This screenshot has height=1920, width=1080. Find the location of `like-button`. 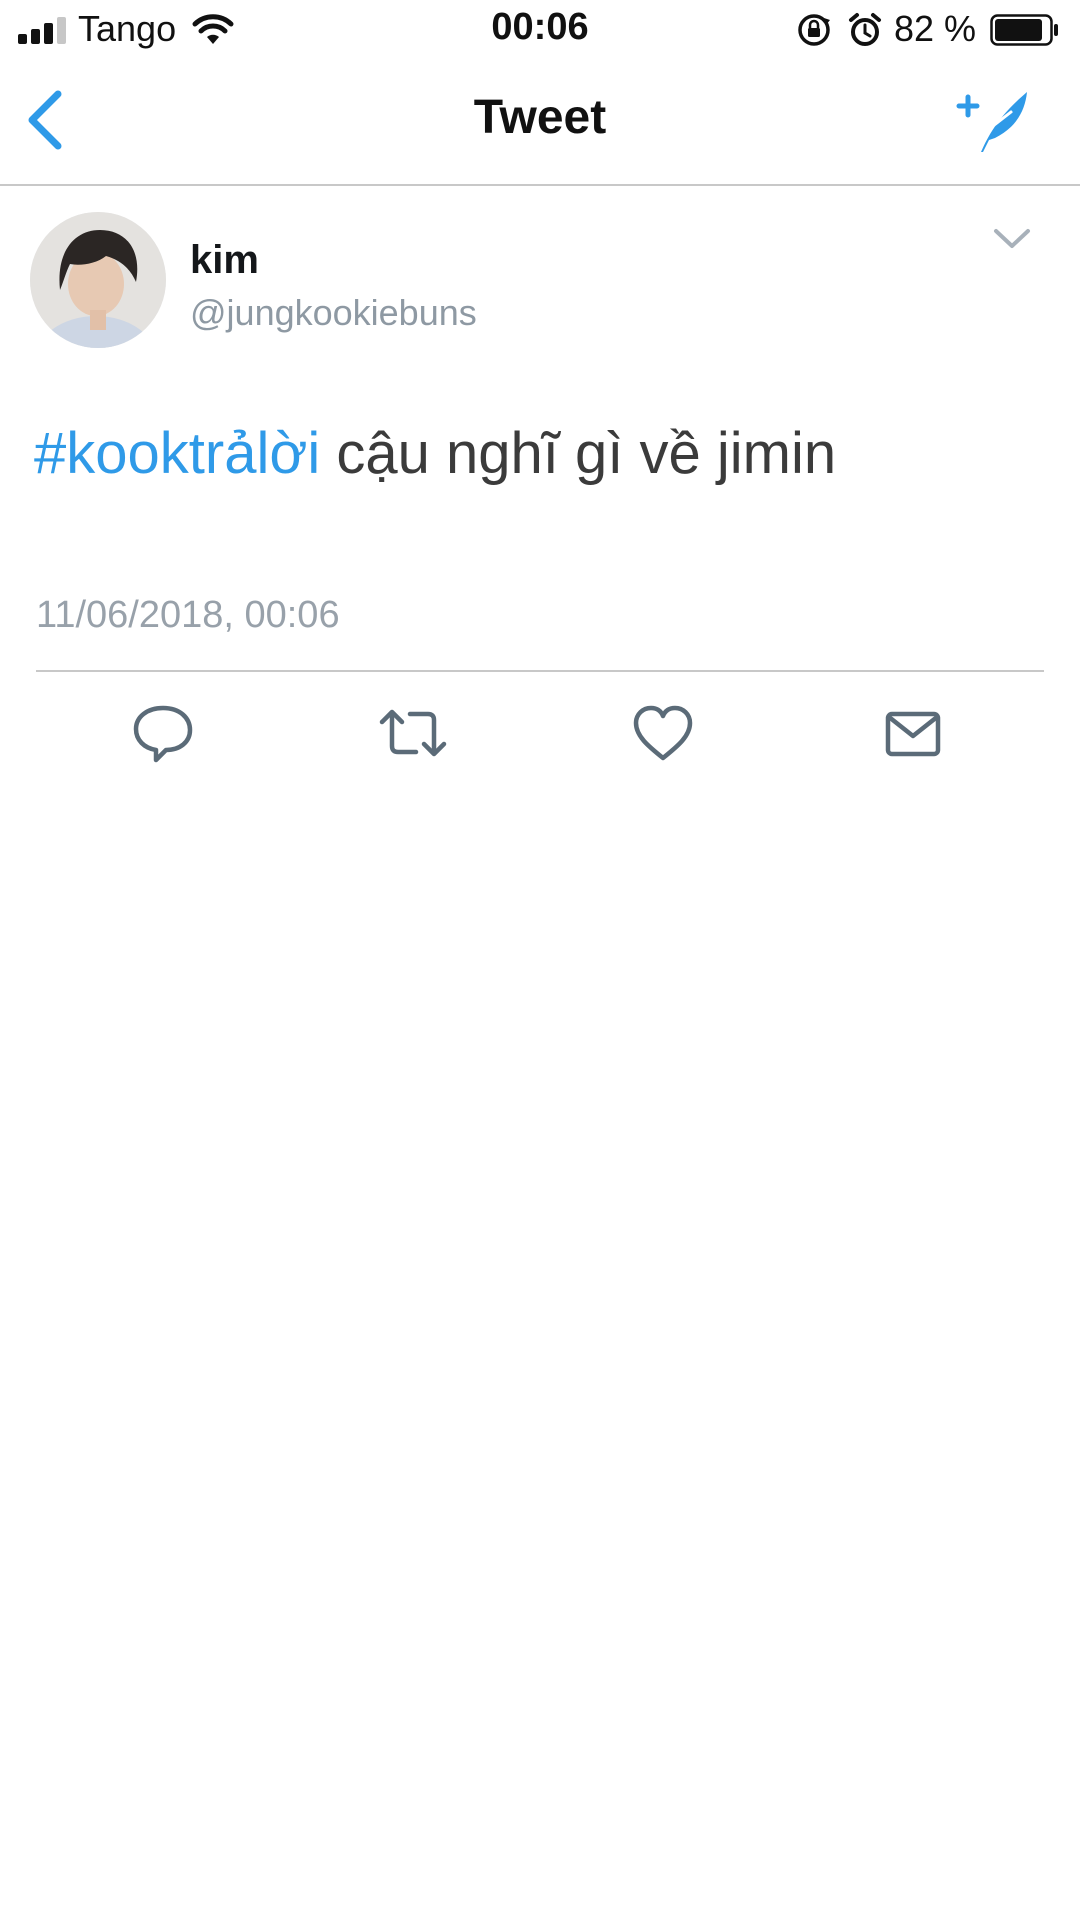

like-button is located at coordinates (663, 733).